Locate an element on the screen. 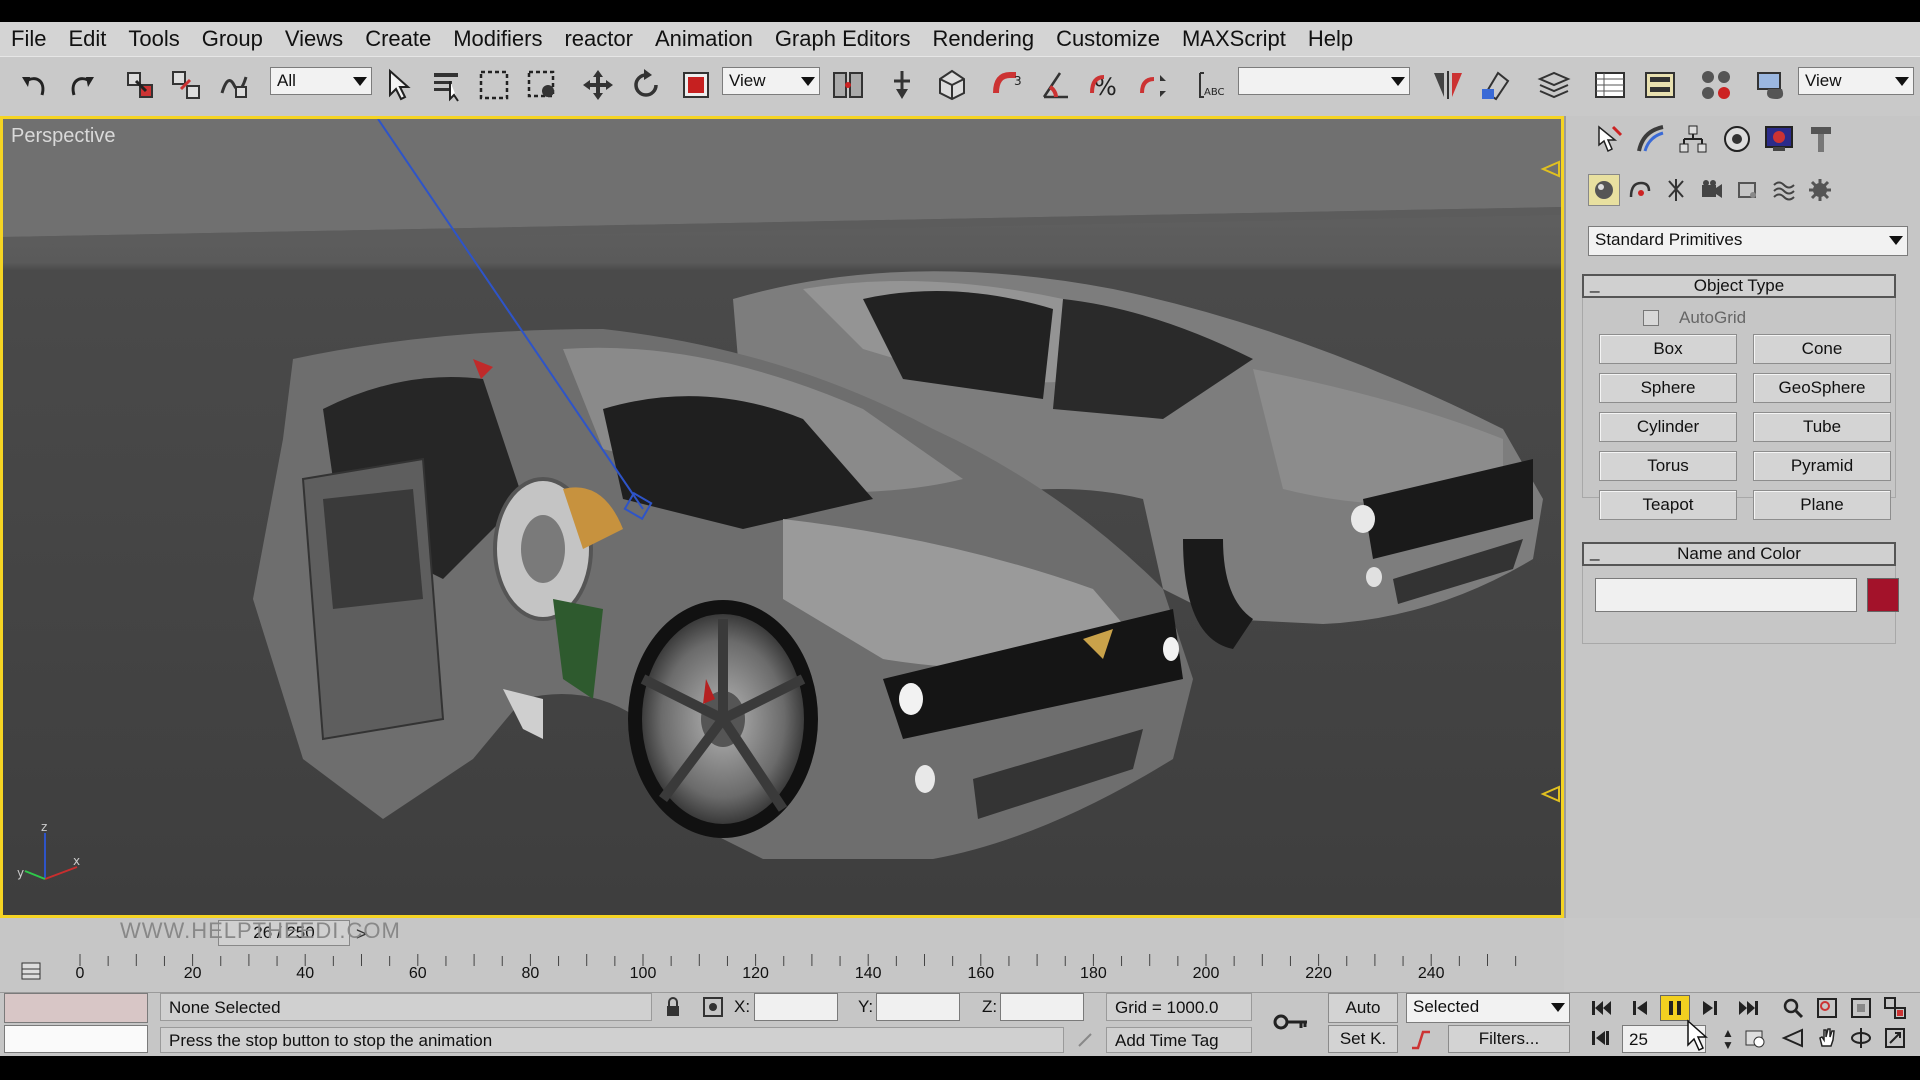 The height and width of the screenshot is (1080, 1920). tab-display is located at coordinates (1779, 139).